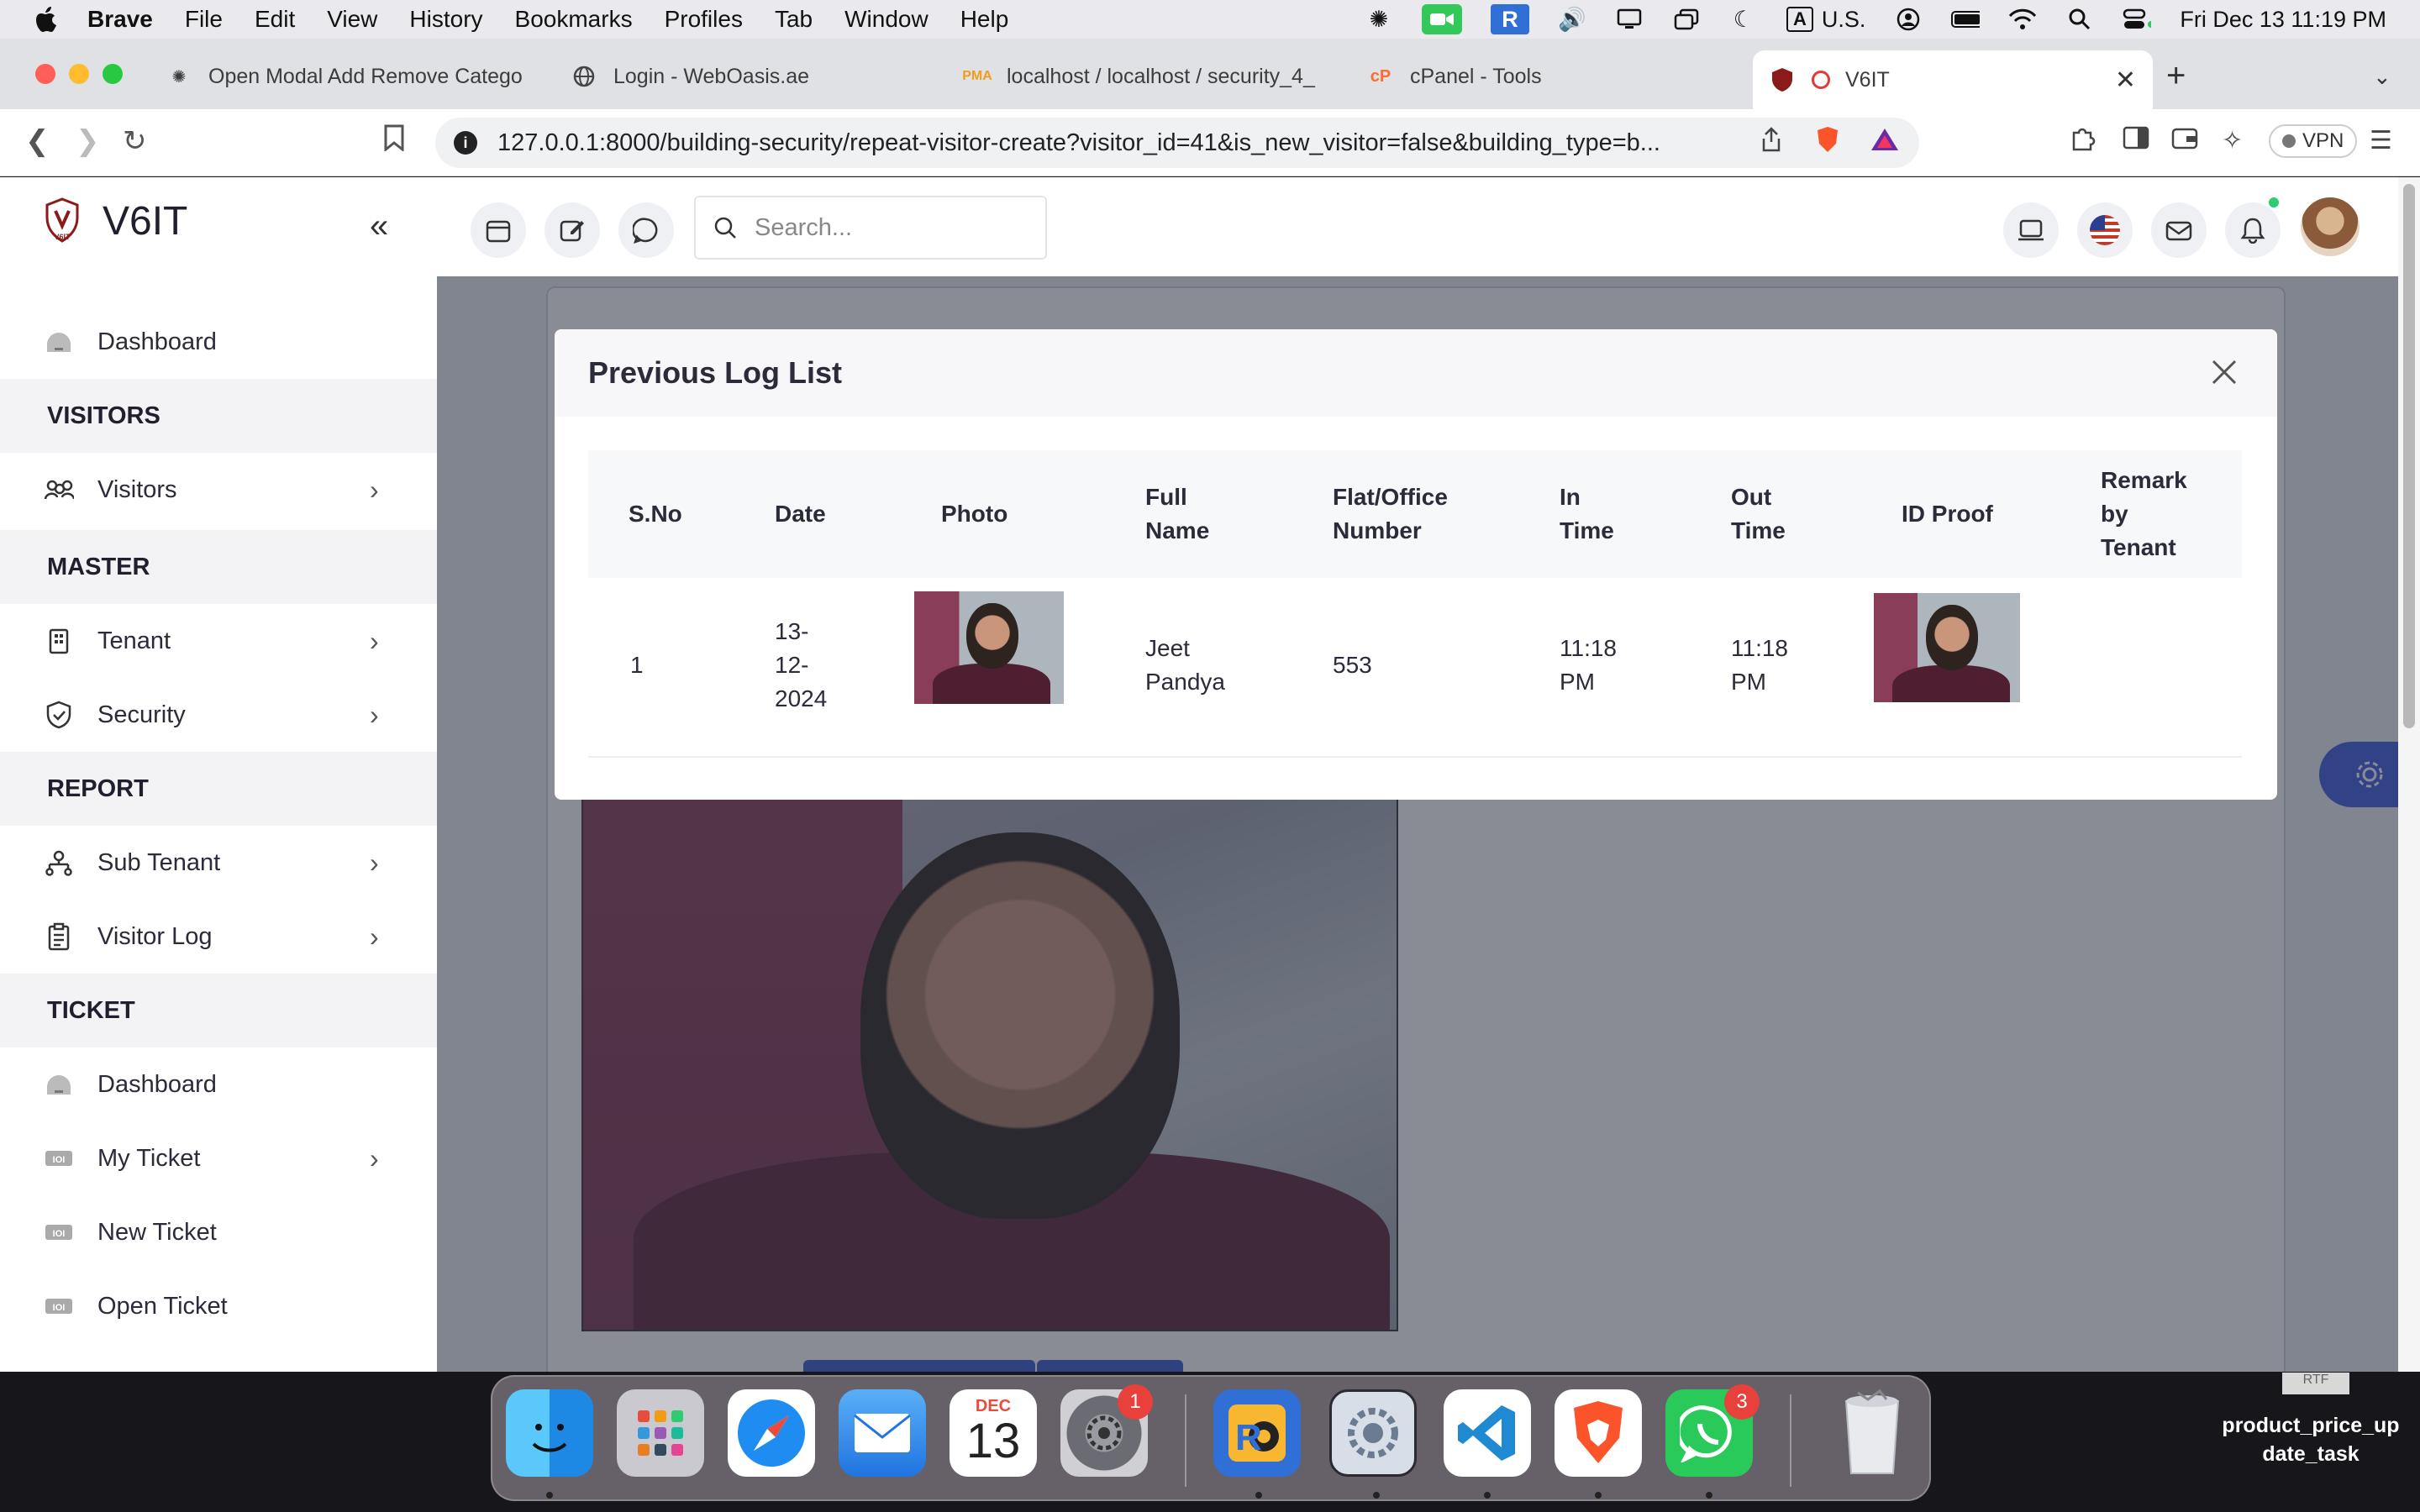 The height and width of the screenshot is (1512, 2420). I want to click on brave-shields-icon, so click(1827, 142).